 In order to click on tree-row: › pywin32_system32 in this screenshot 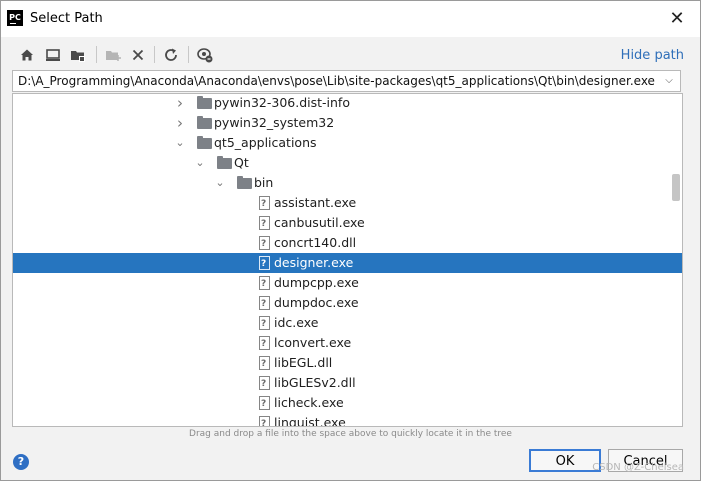, I will do `click(347, 123)`.